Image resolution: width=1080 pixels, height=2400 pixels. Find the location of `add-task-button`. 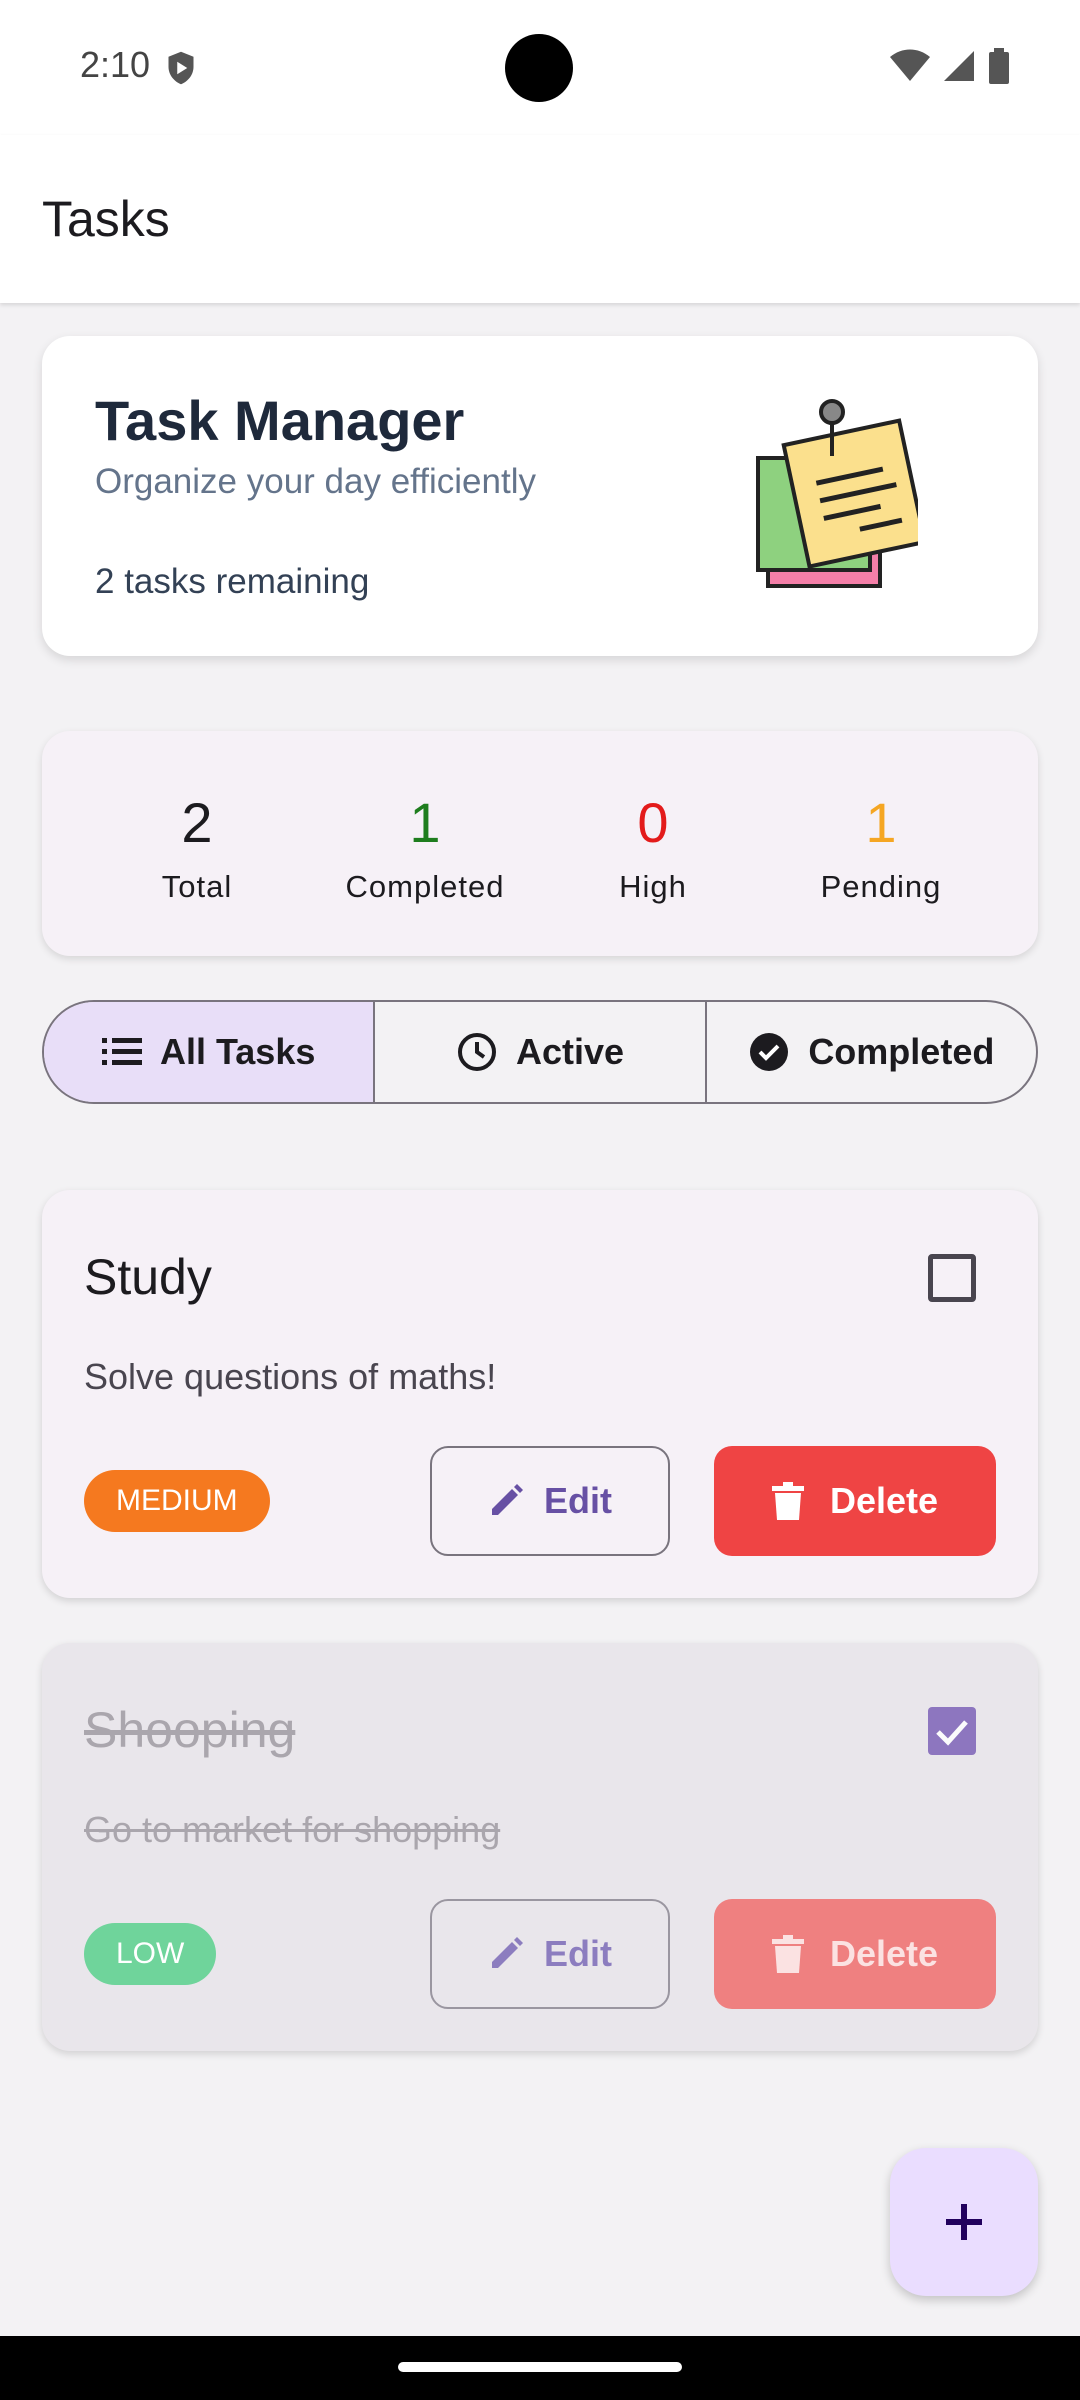

add-task-button is located at coordinates (964, 2222).